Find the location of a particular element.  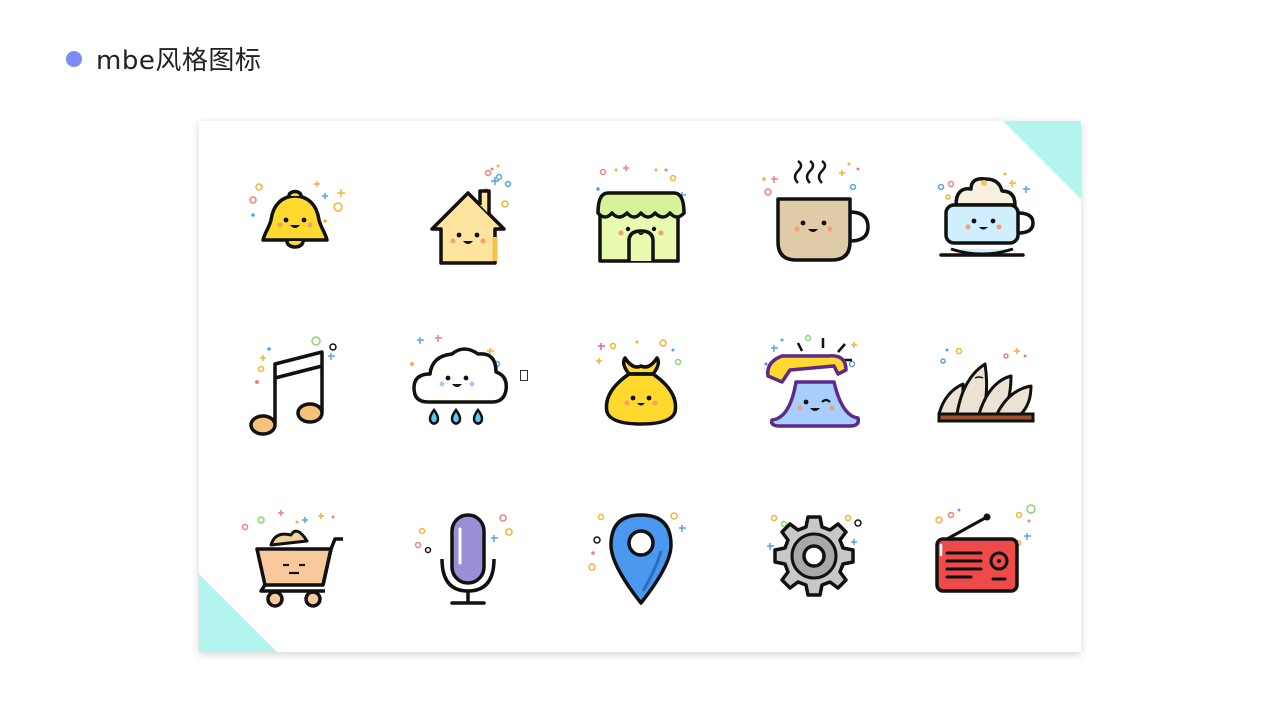

coffee-cup-icon is located at coordinates (814, 217).